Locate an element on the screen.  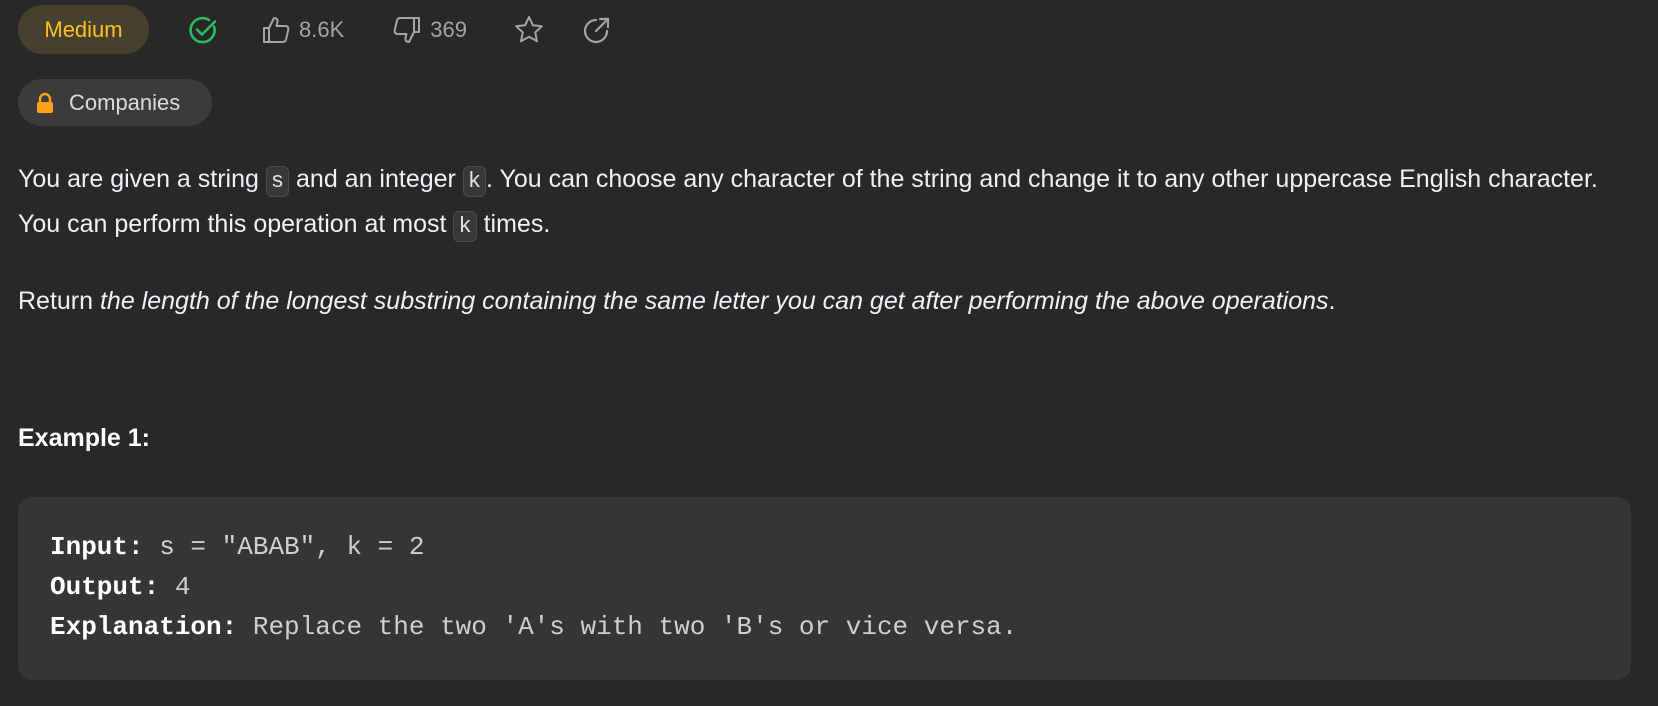
solved-status-button is located at coordinates (203, 30).